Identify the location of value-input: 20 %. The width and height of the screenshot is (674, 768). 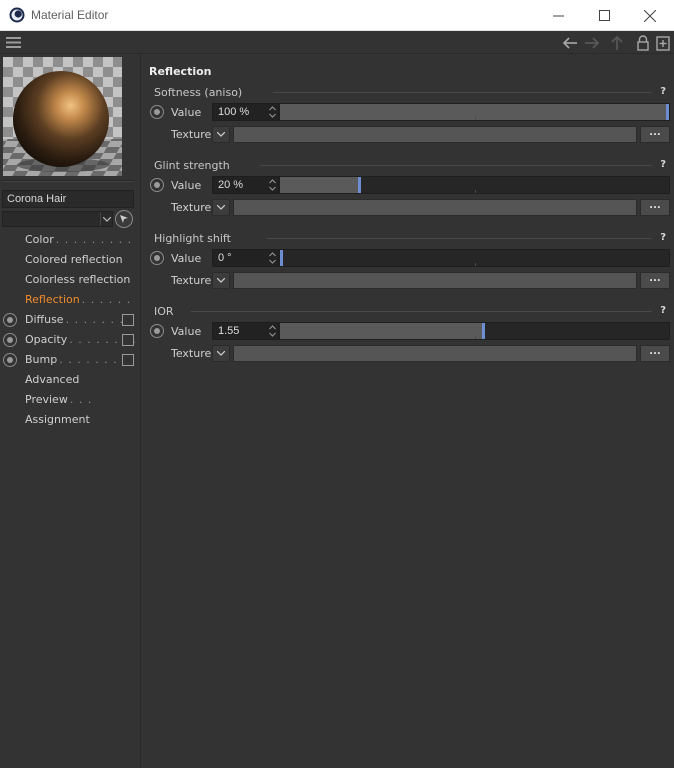
(245, 185).